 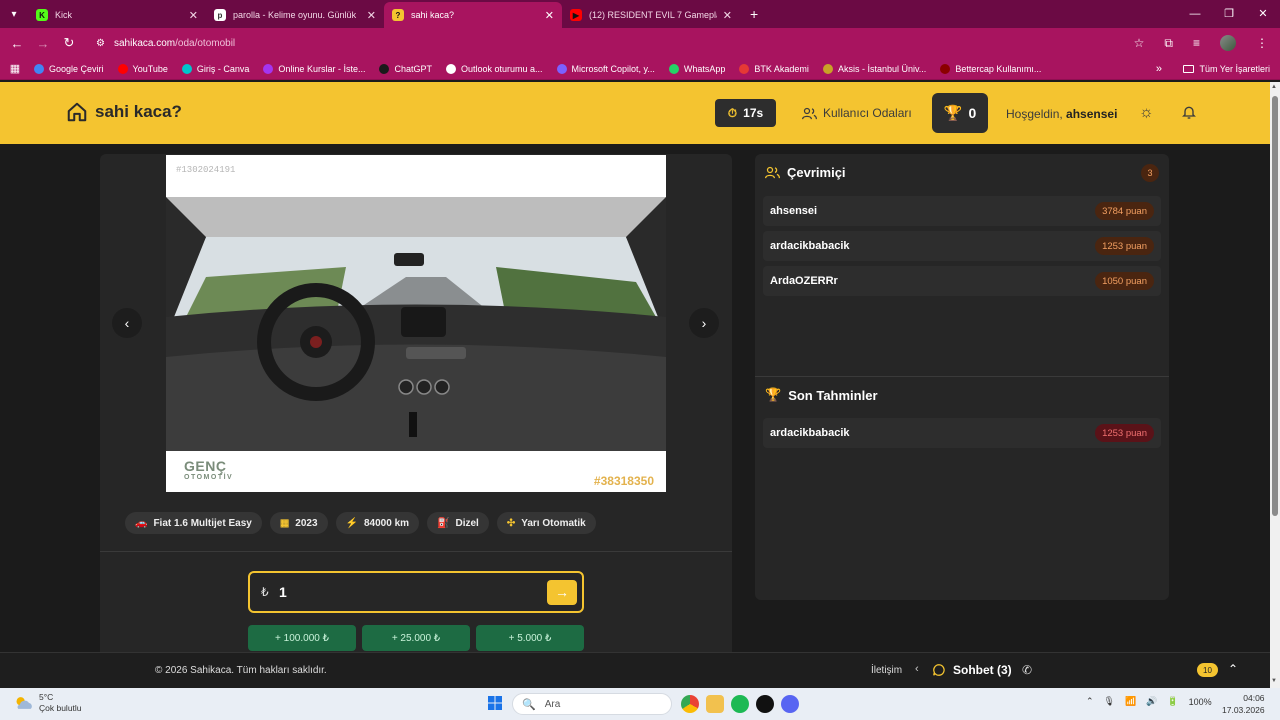 I want to click on scroll-up-icon: ▲, so click(x=1274, y=87).